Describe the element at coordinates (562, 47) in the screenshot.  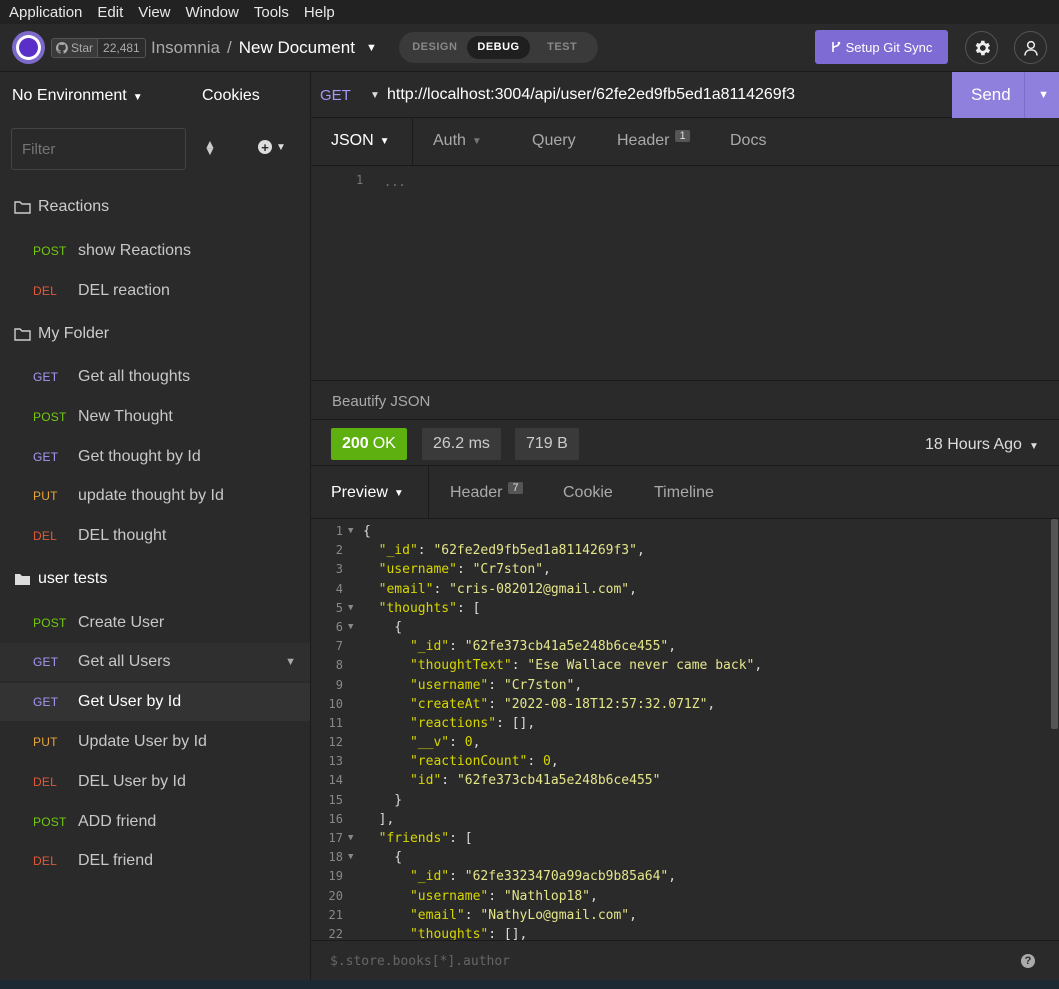
I see `mode-test: TEST` at that location.